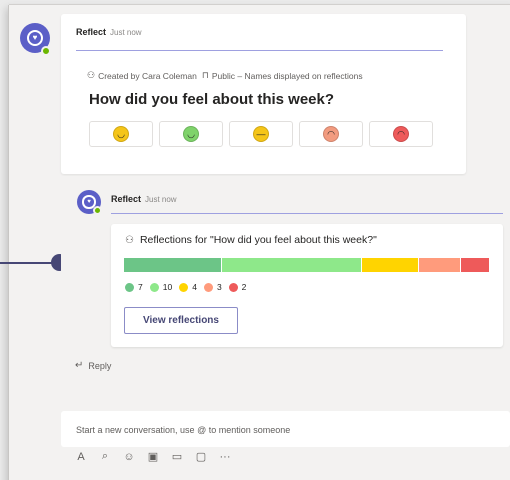  What do you see at coordinates (177, 456) in the screenshot?
I see `sticker-icon: ▭` at bounding box center [177, 456].